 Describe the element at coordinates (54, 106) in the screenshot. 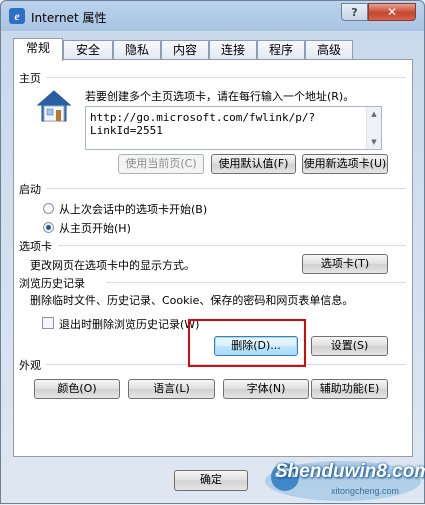

I see `house-icon` at that location.